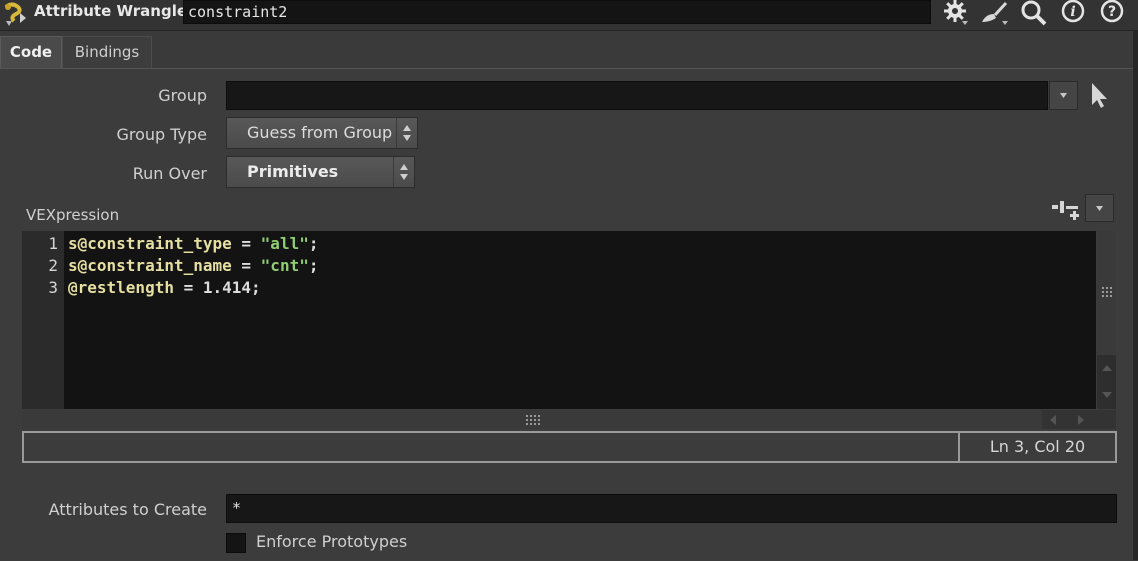  Describe the element at coordinates (284, 265) in the screenshot. I see `code-string: "cnt"` at that location.